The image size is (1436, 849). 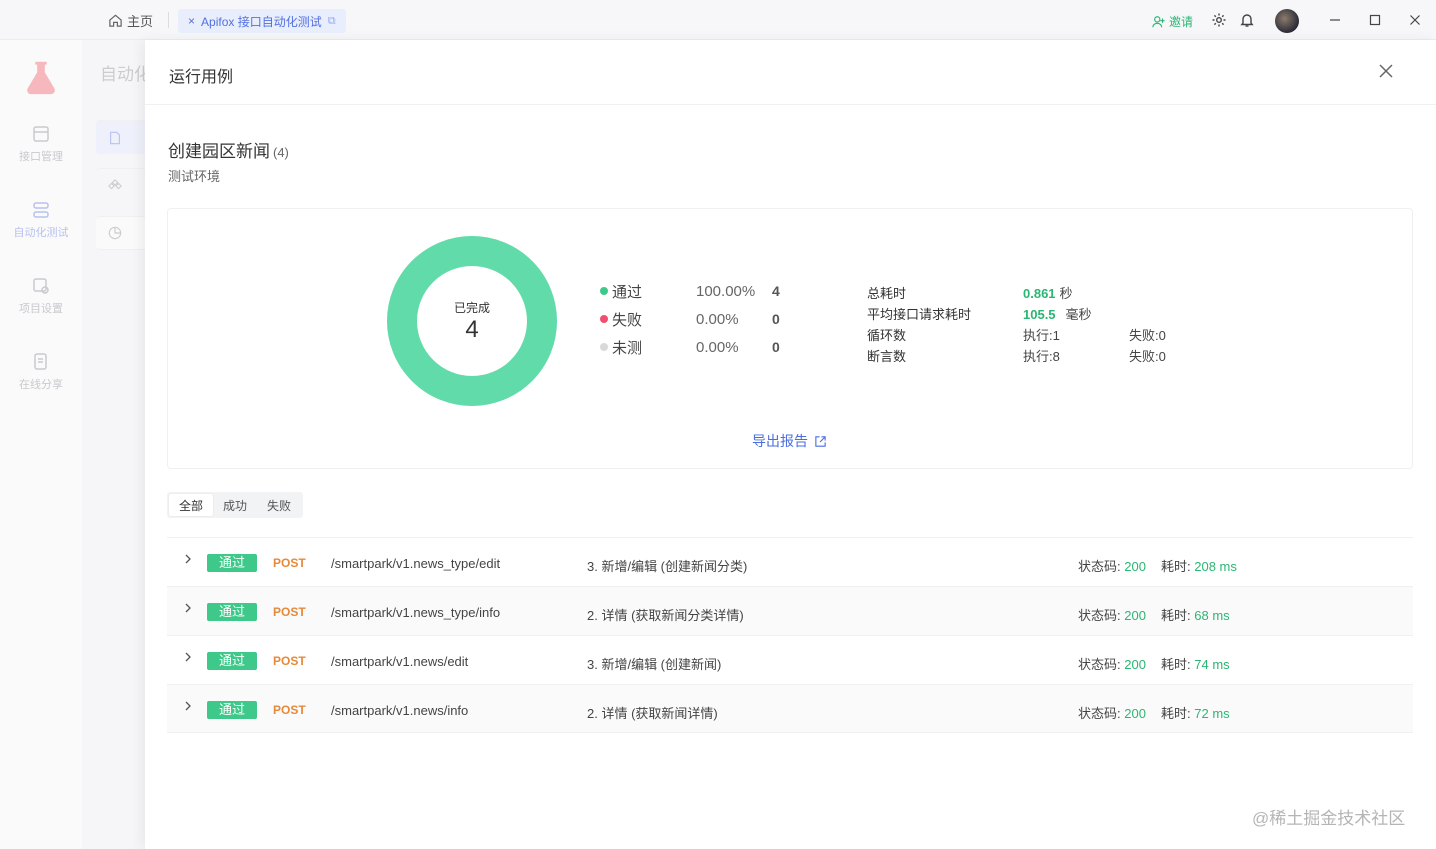 I want to click on step-description: 3. 新增/编辑 (创建新闻分类), so click(x=667, y=566).